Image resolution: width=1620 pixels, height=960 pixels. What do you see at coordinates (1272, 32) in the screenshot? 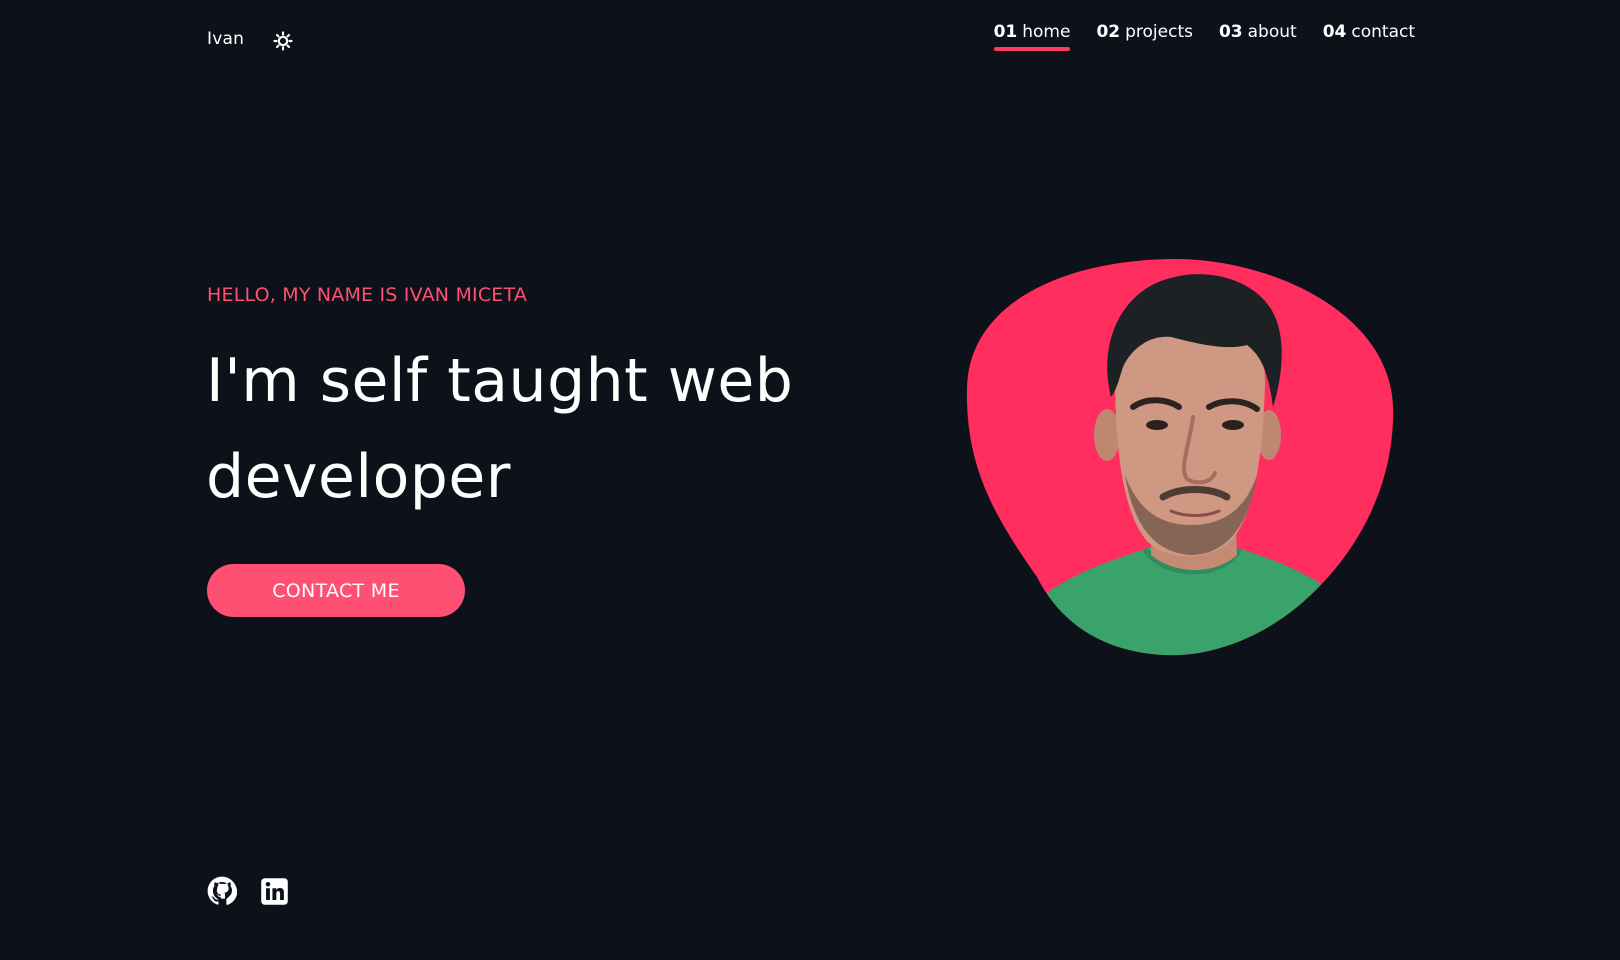
I see `nav-item-label: about` at bounding box center [1272, 32].